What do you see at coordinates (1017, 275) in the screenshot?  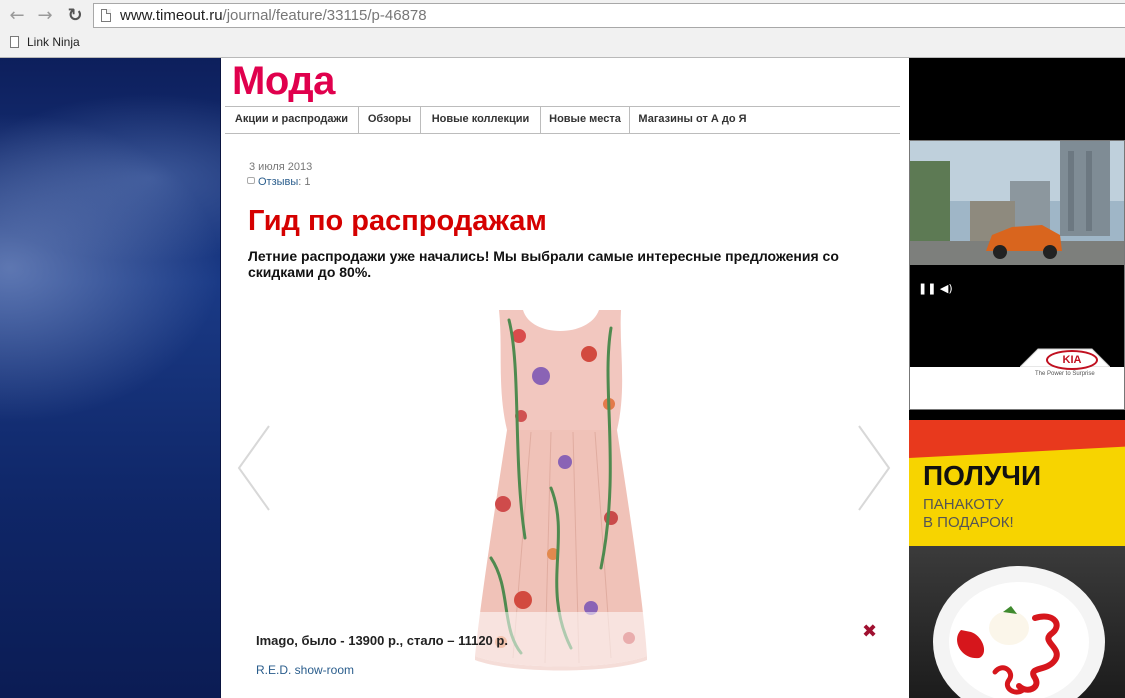 I see `kia-ad-banner: ❚❚ ◀) KIA The Power to Surprise` at bounding box center [1017, 275].